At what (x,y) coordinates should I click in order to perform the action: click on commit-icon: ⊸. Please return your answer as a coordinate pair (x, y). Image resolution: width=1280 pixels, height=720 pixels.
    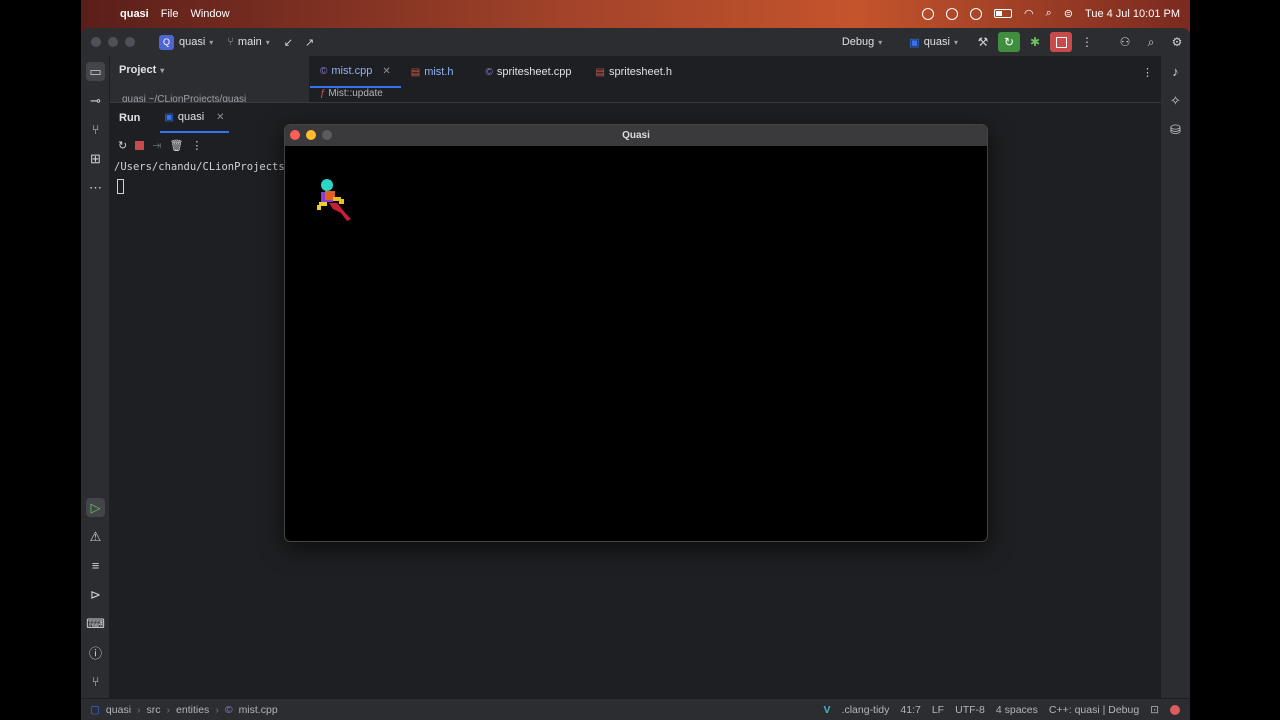
    Looking at the image, I should click on (95, 100).